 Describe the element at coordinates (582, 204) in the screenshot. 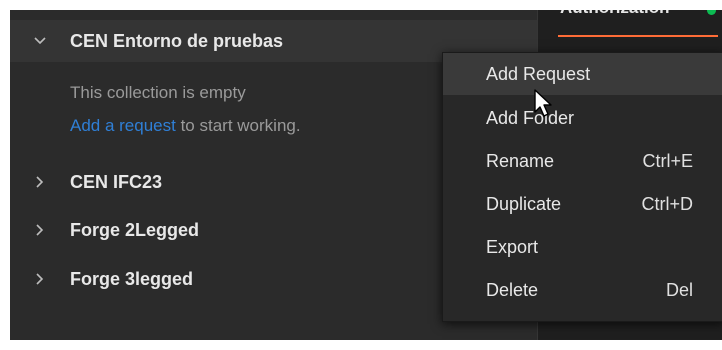

I see `menu-item-duplicate: Duplicate Ctrl+D` at that location.